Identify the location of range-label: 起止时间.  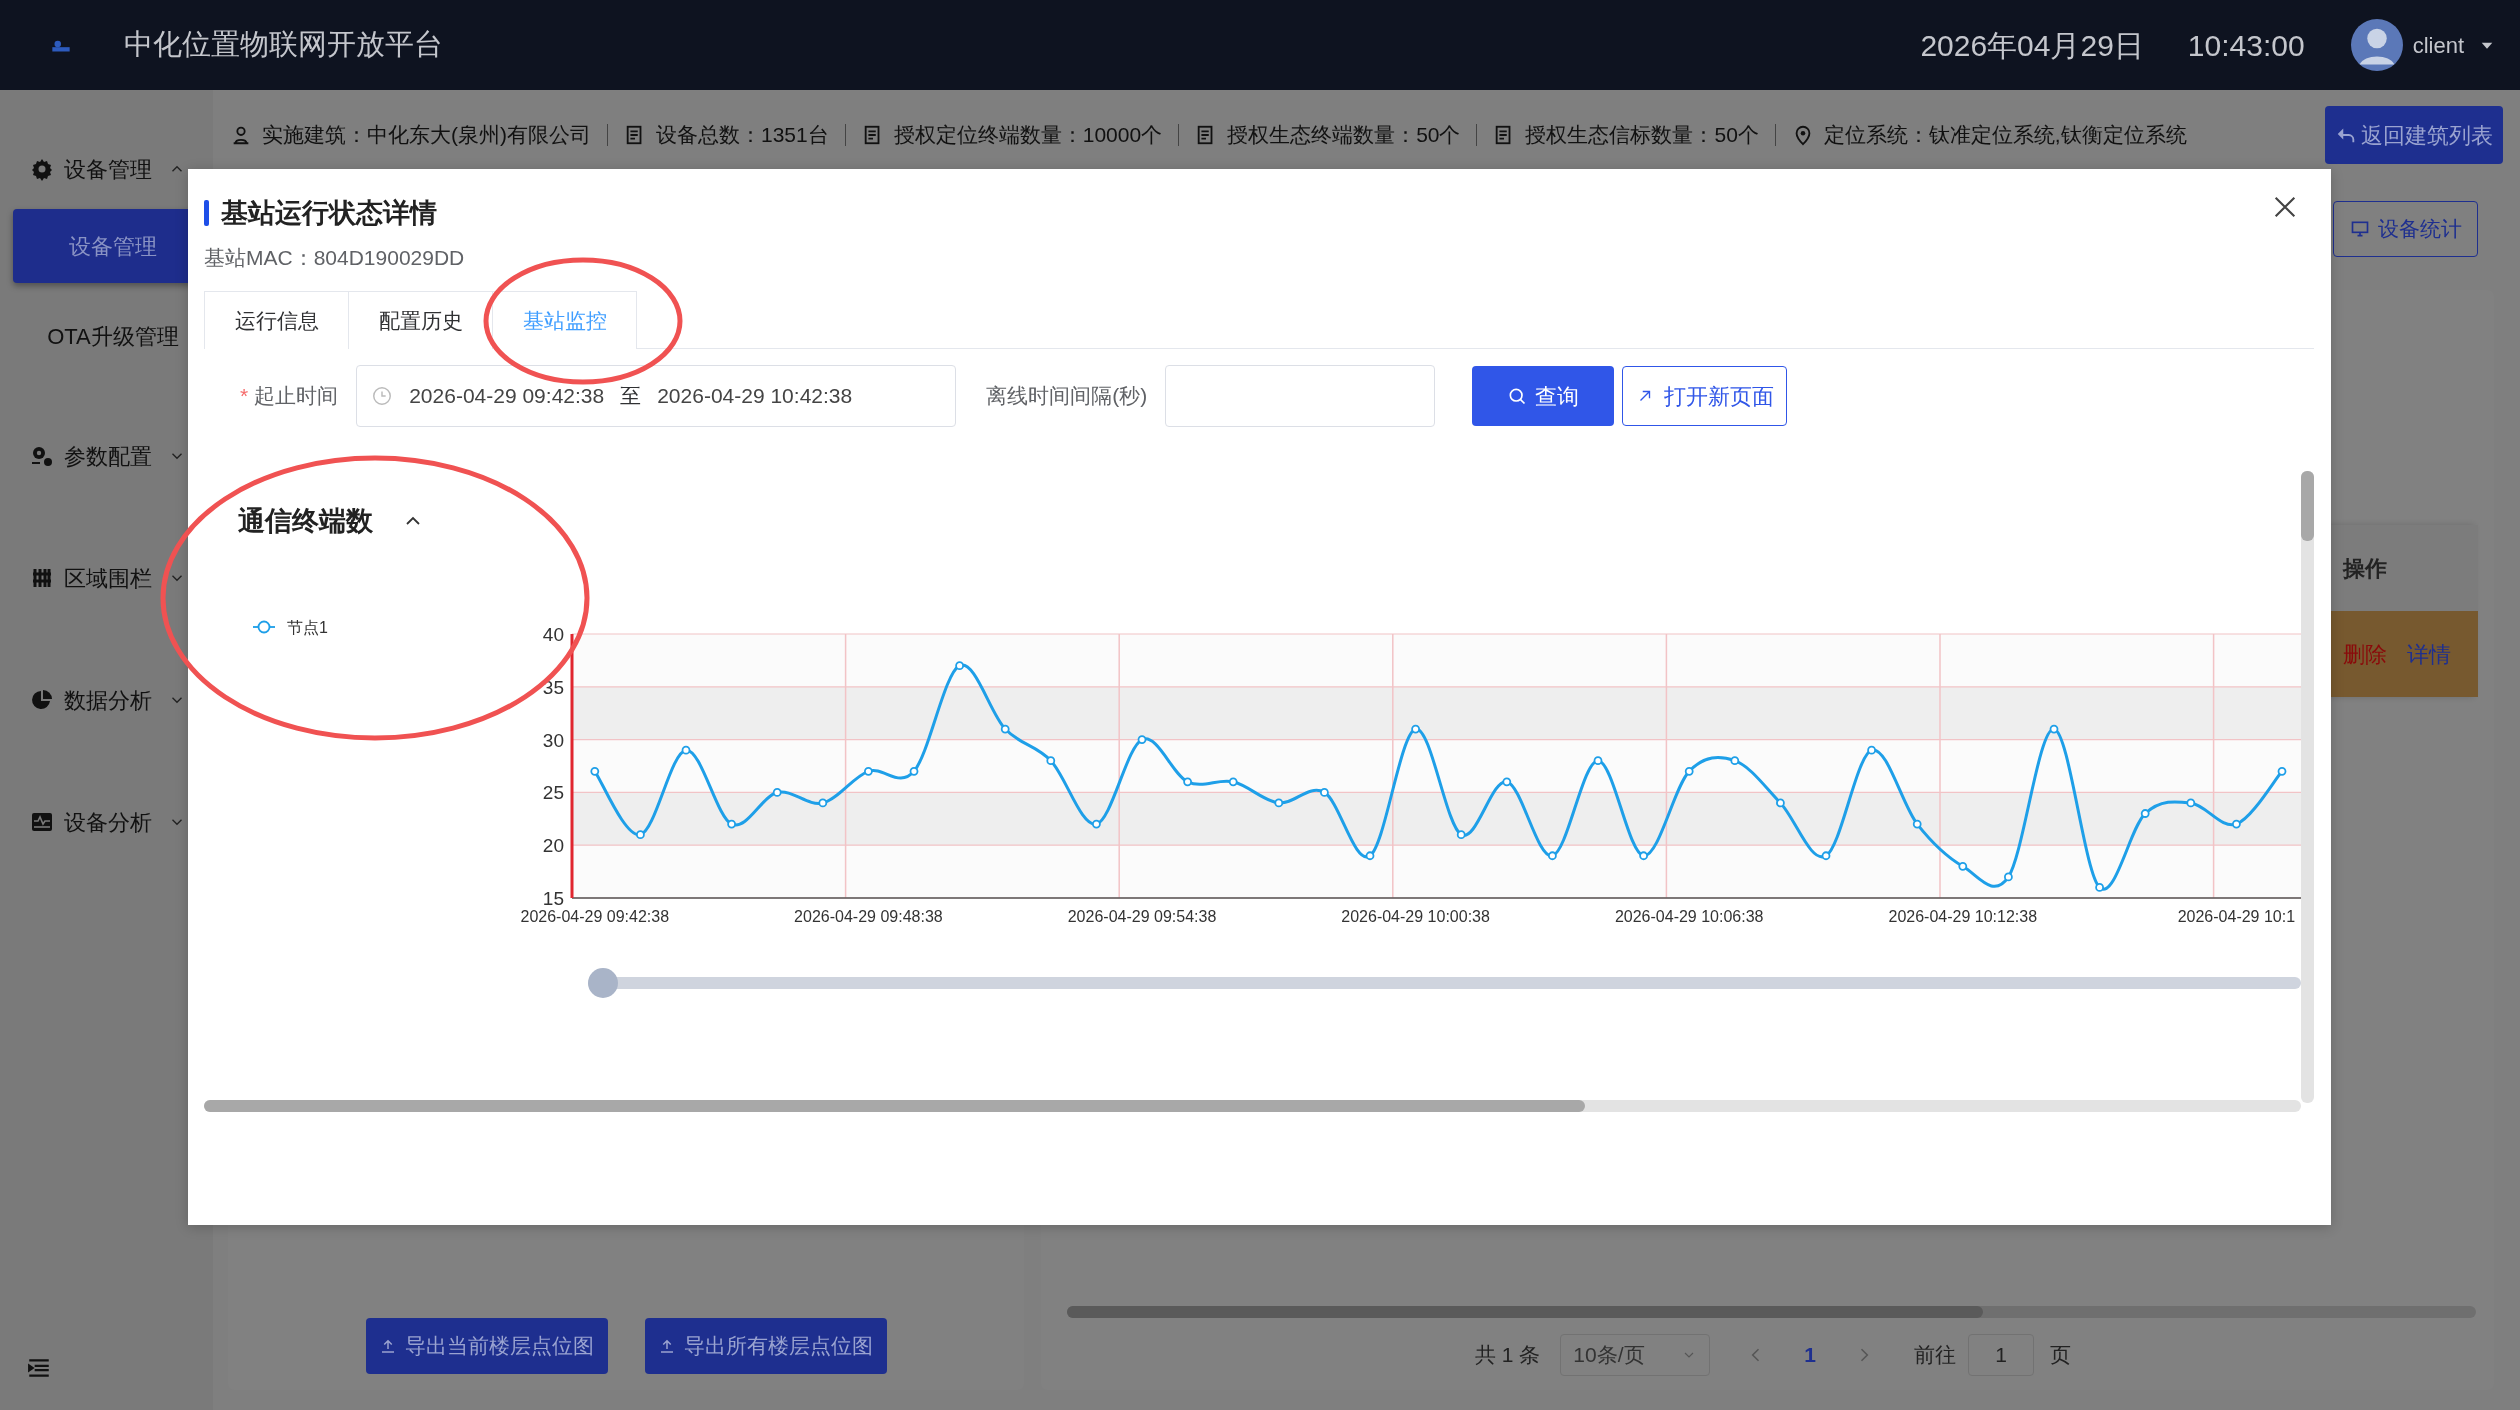
(296, 396).